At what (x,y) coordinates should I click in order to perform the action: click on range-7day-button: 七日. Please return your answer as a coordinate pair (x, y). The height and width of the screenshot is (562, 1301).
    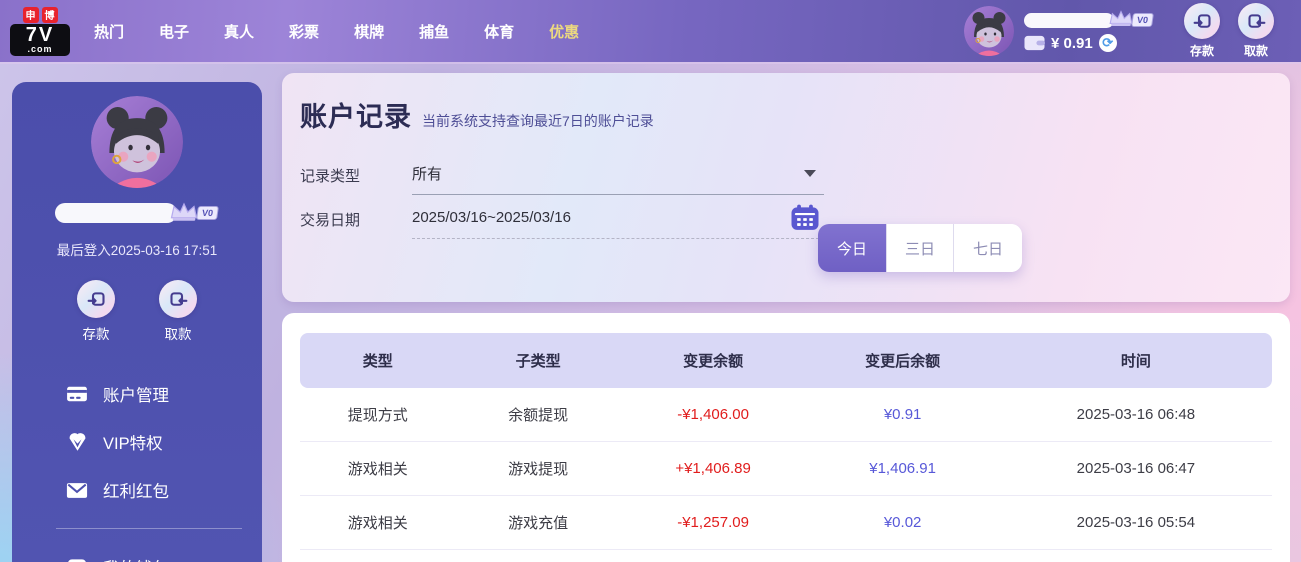
    Looking at the image, I should click on (988, 248).